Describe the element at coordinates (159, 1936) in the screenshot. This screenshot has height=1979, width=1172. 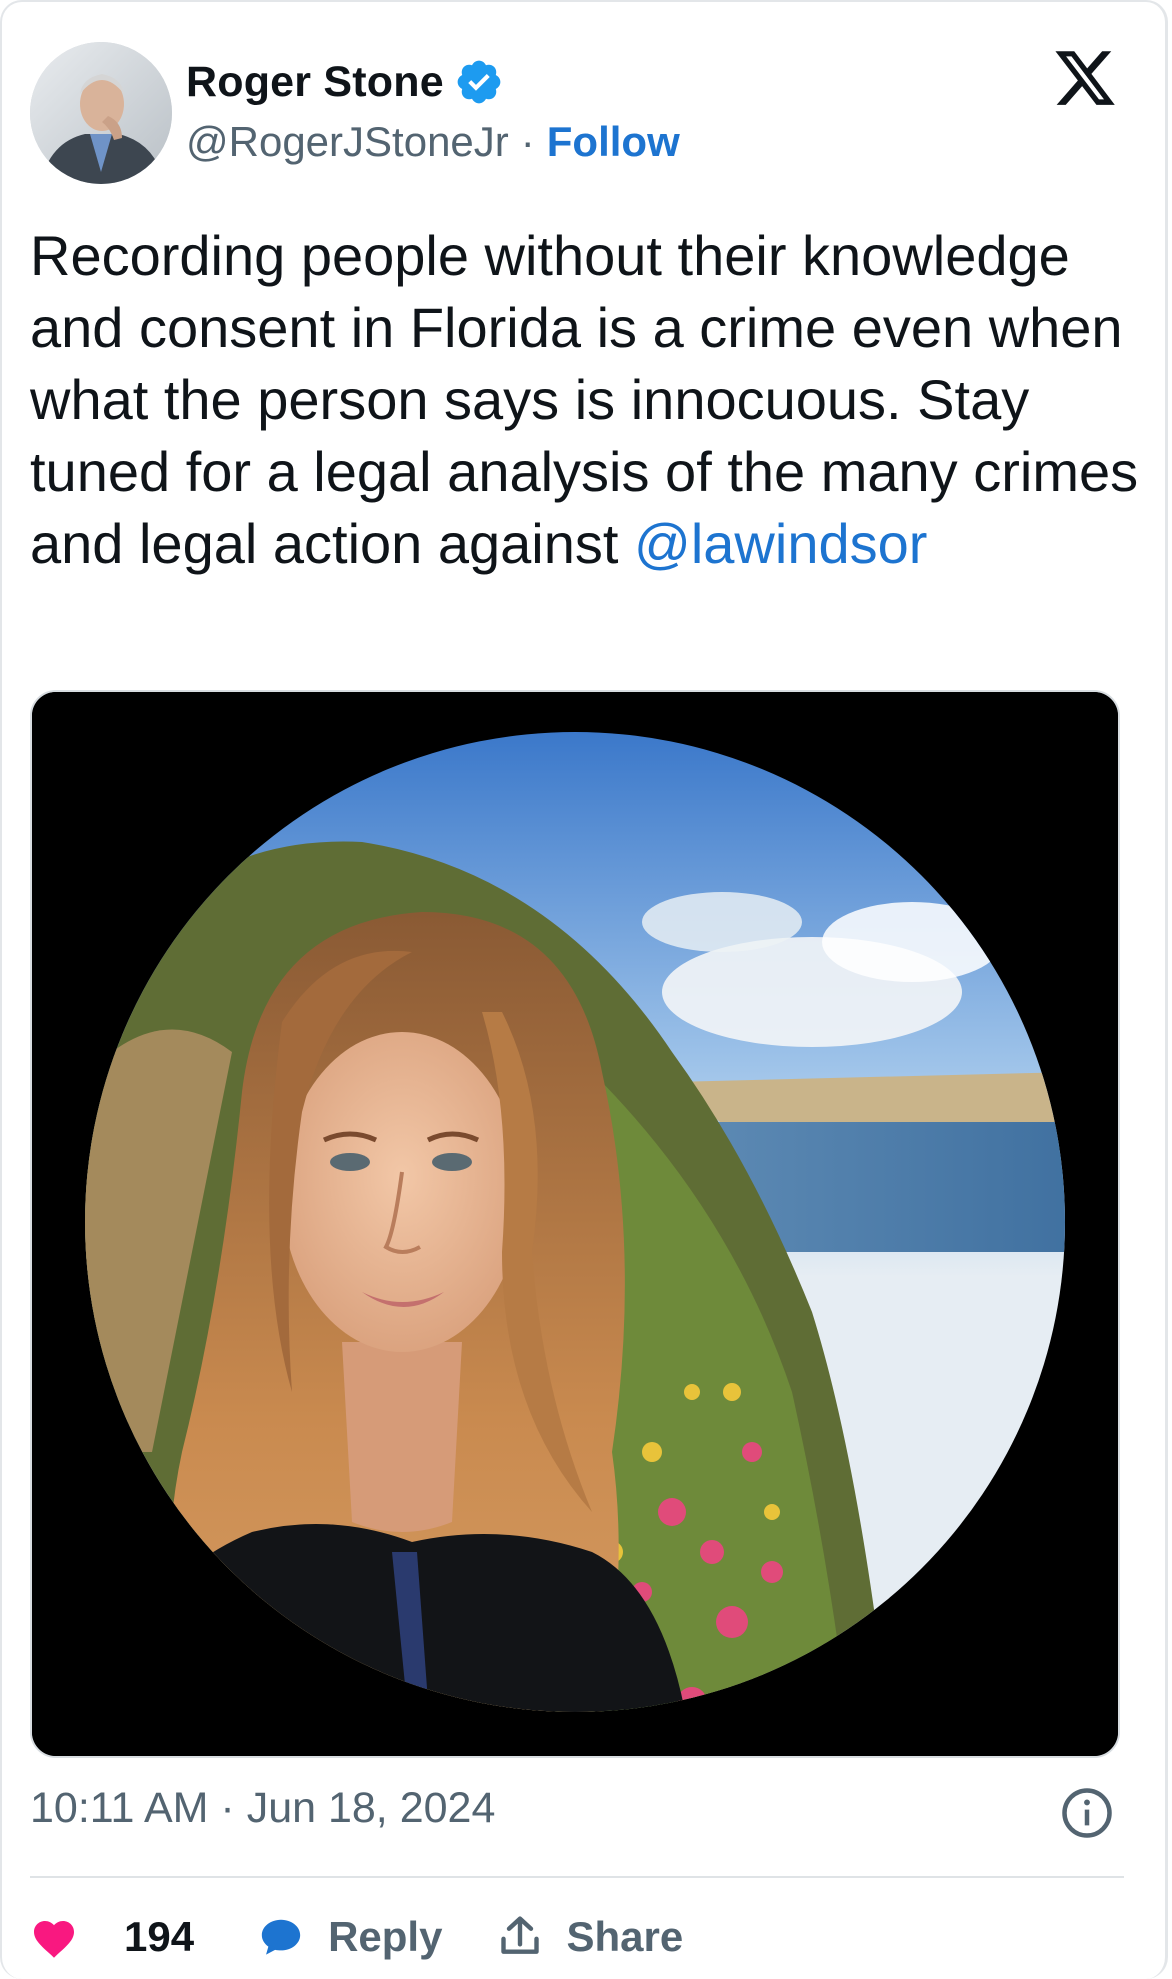
I see `like-count: 194` at that location.